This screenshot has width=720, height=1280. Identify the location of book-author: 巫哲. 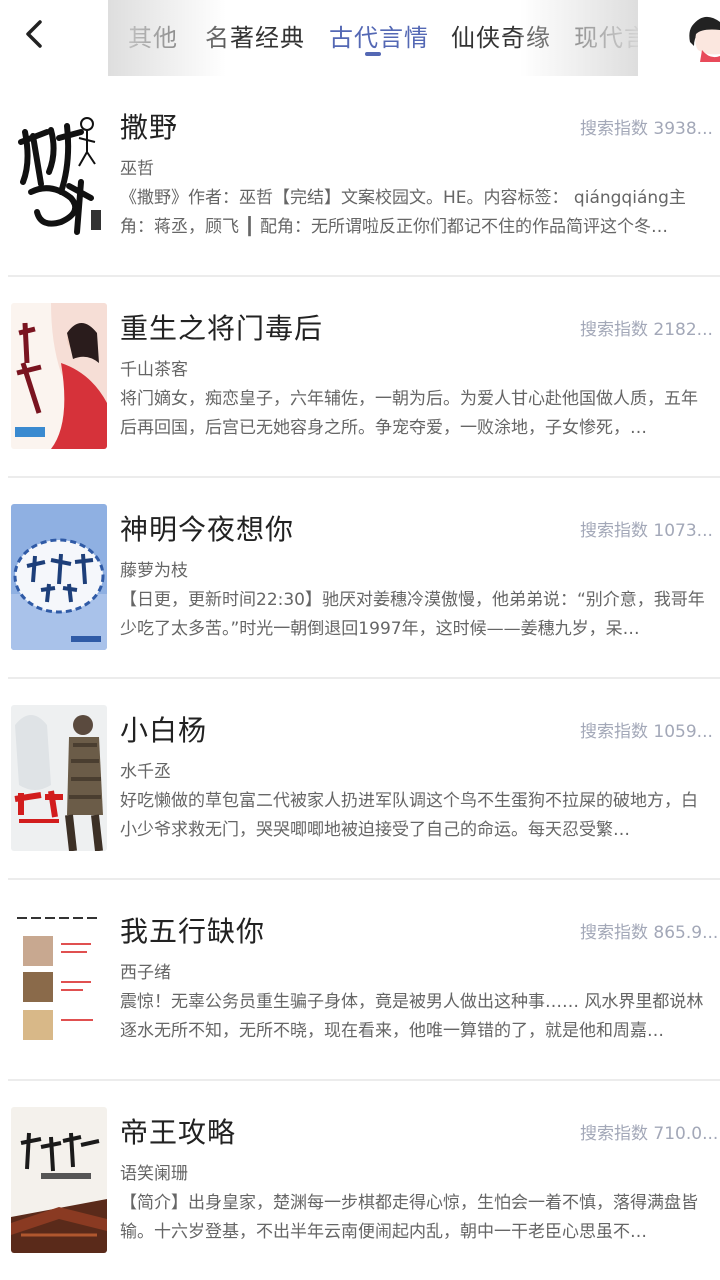
(137, 169).